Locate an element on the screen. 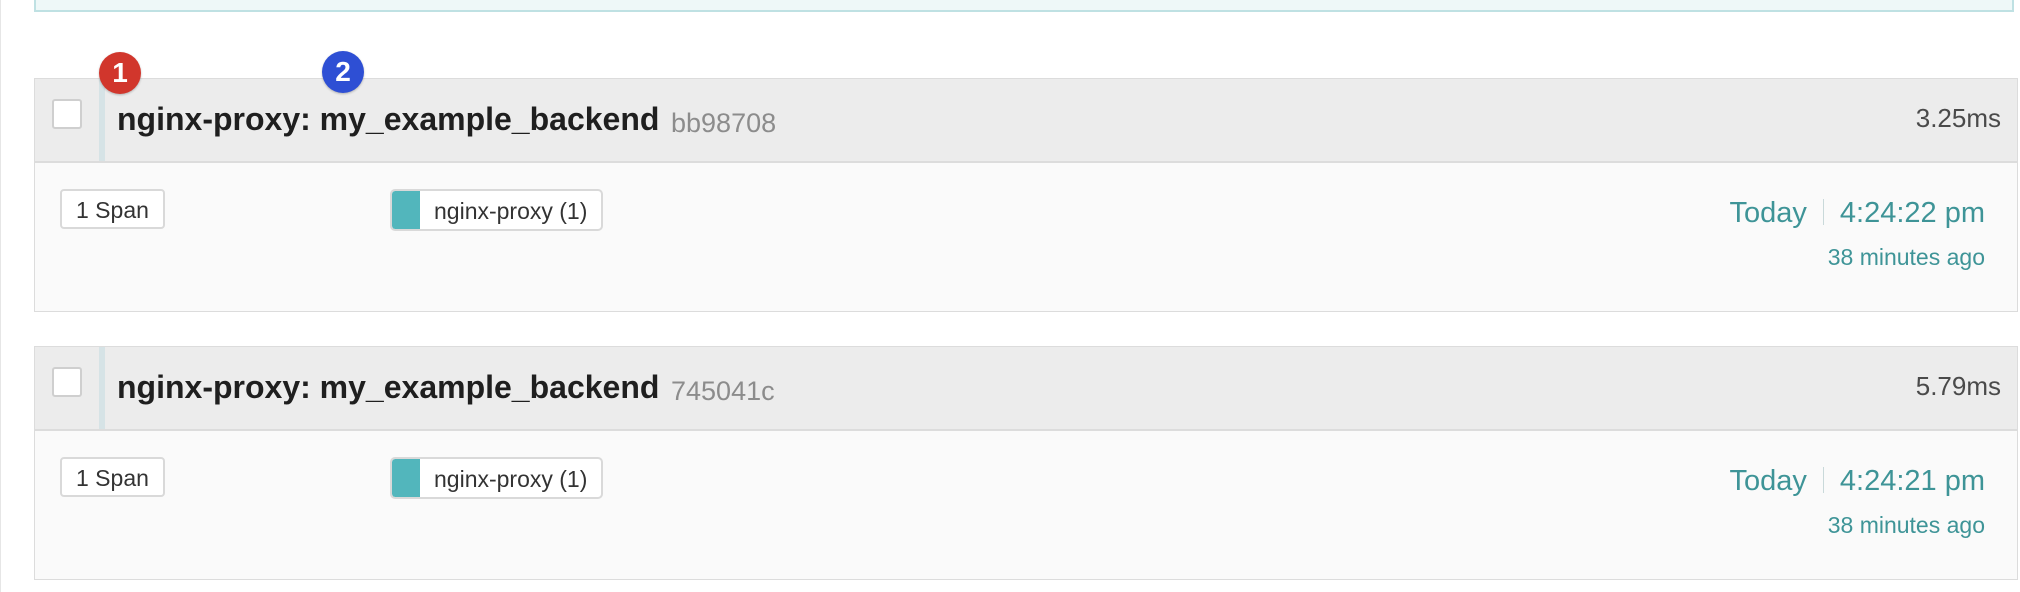 The height and width of the screenshot is (592, 2020). trace-duration: 5.79ms is located at coordinates (1958, 386).